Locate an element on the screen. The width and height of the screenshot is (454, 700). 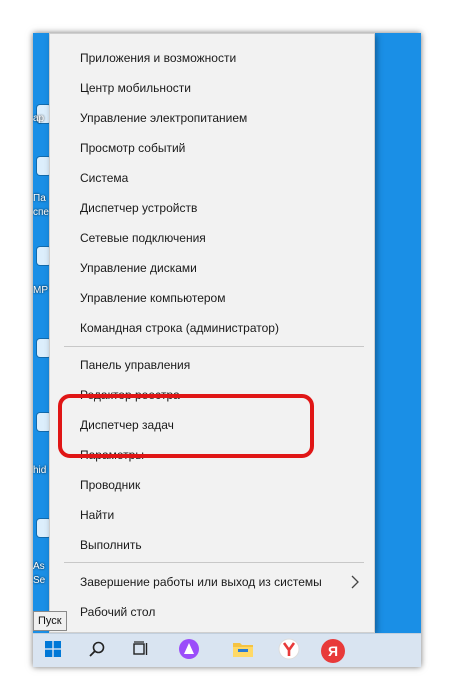
chevron-right-icon is located at coordinates (355, 582).